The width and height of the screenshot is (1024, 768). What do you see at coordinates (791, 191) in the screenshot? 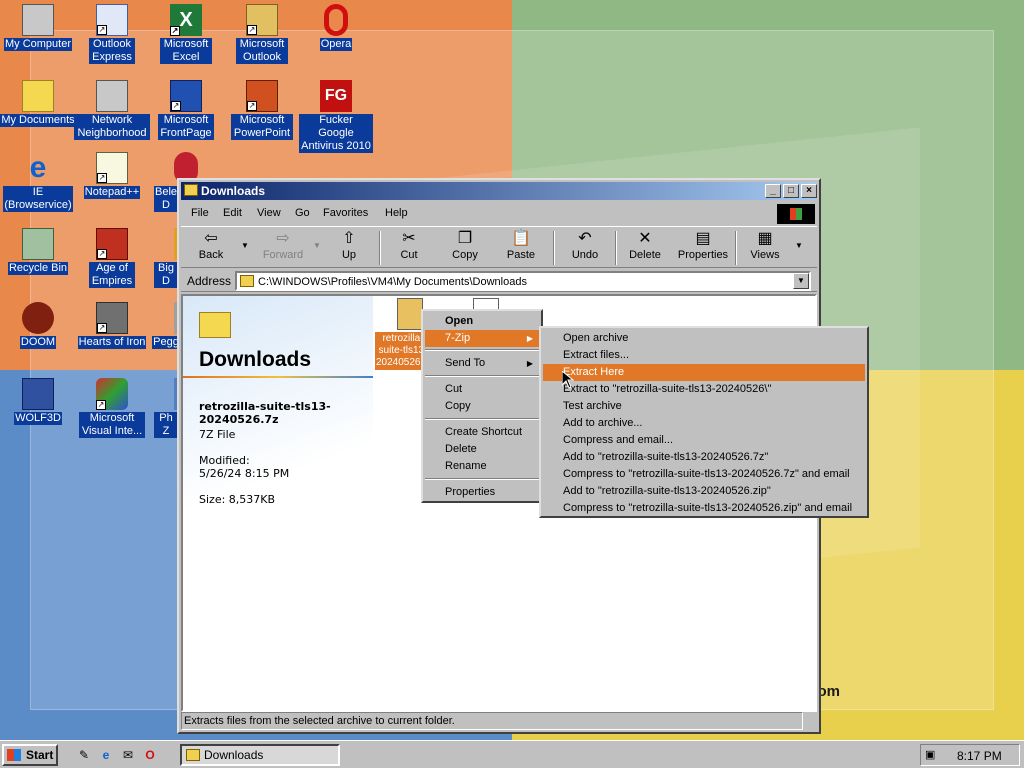
I see `maximize-button: □` at bounding box center [791, 191].